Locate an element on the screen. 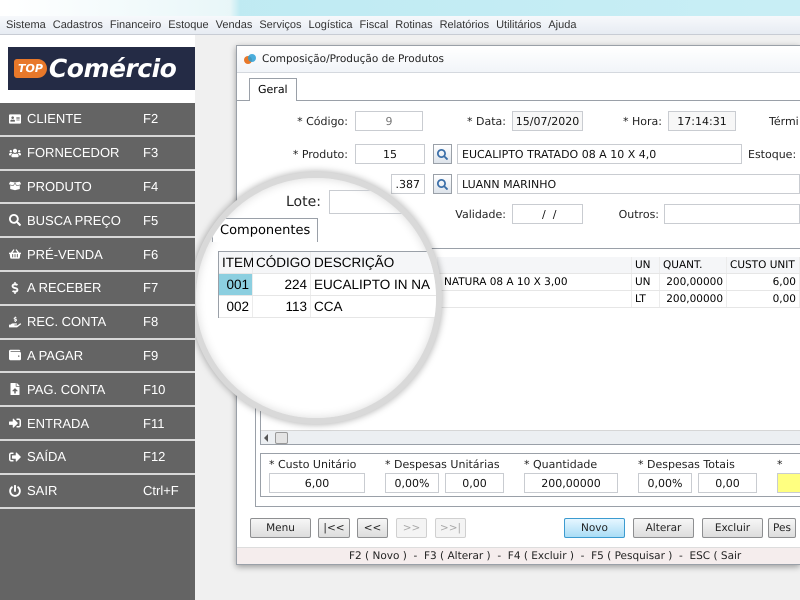 The image size is (800, 600). sidebar-label: SAÍDA is located at coordinates (46, 456).